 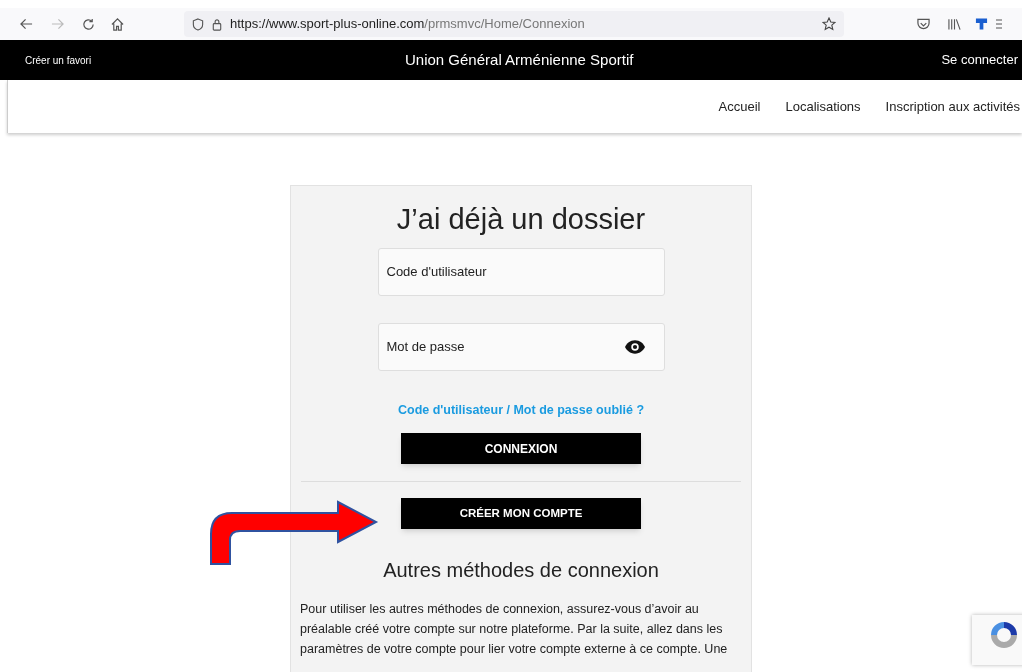 I want to click on reload-icon, so click(x=88, y=24).